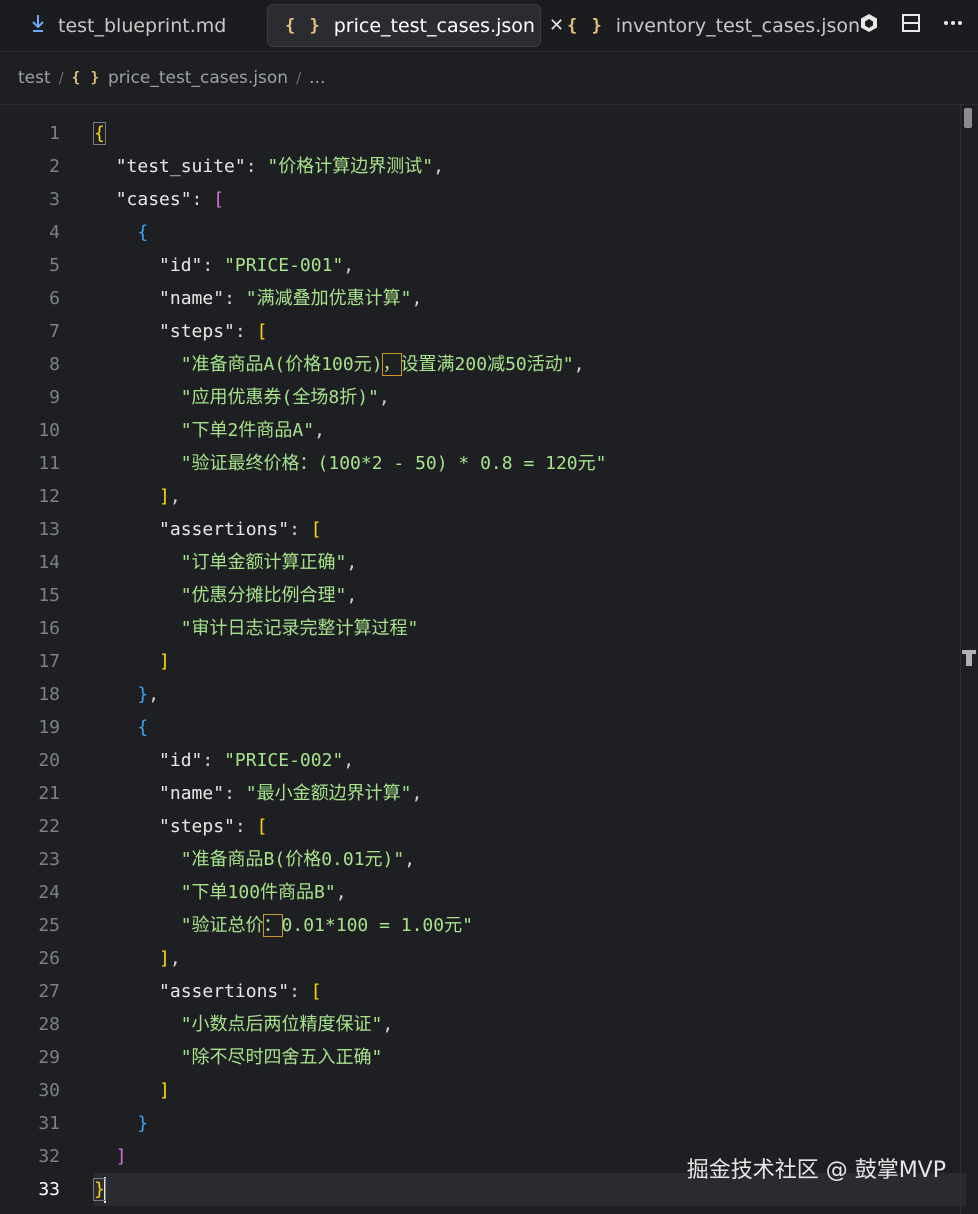 Image resolution: width=978 pixels, height=1214 pixels. What do you see at coordinates (969, 660) in the screenshot?
I see `scrollbar-cursor-marker` at bounding box center [969, 660].